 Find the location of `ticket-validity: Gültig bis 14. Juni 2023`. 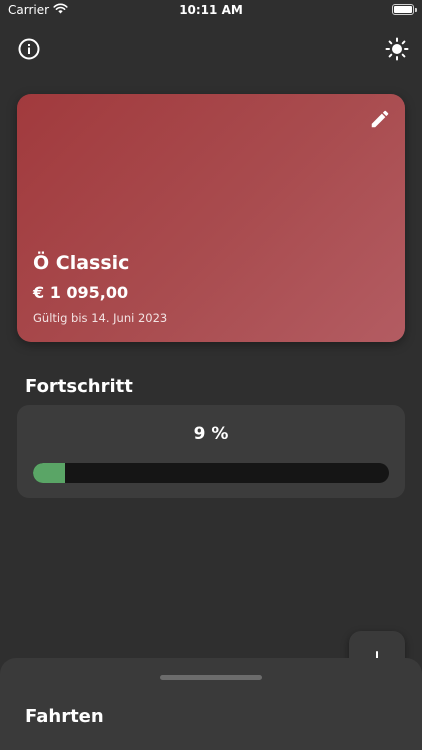

ticket-validity: Gültig bis 14. Juni 2023 is located at coordinates (100, 318).